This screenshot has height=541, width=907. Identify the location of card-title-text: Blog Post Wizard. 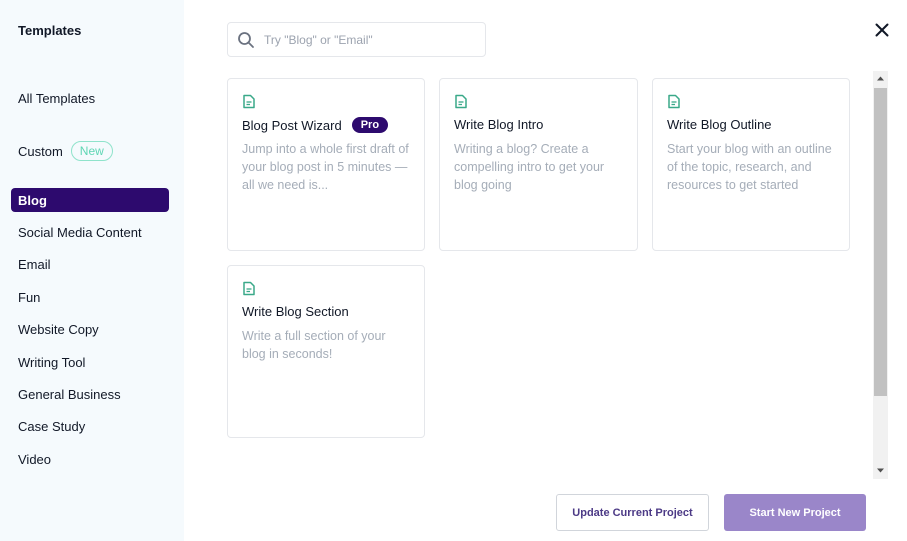
(292, 125).